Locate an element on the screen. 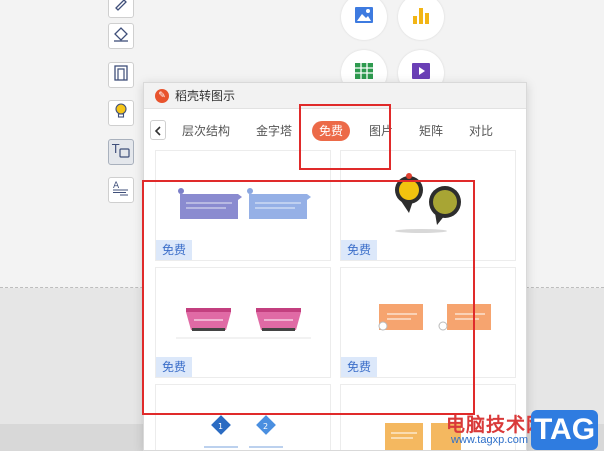  watermark-tag-logo: TAG is located at coordinates (564, 430).